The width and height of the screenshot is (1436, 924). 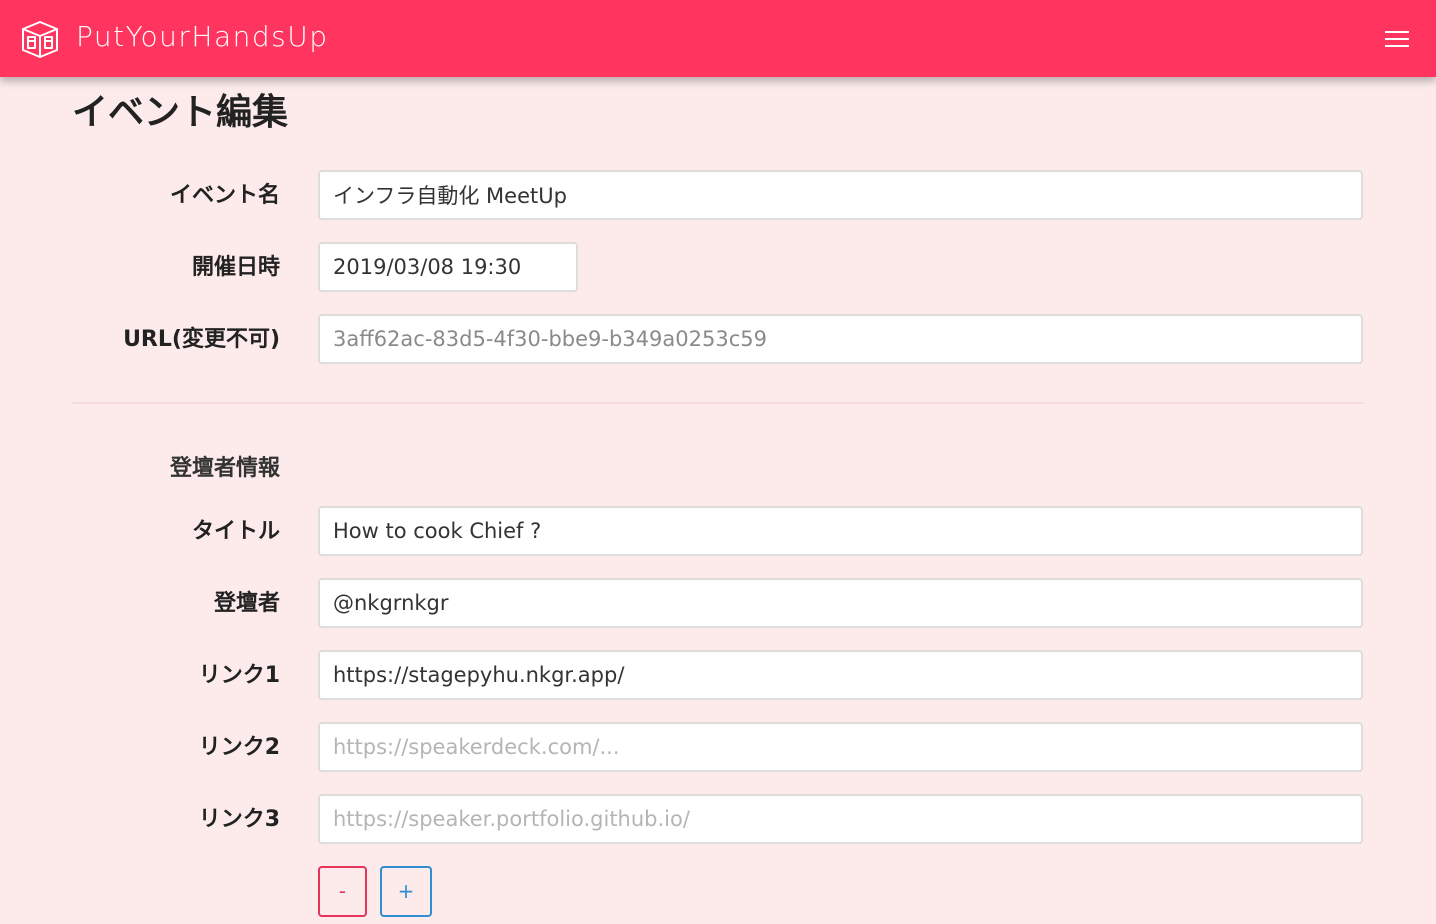 What do you see at coordinates (840, 531) in the screenshot?
I see `speaker-title-input` at bounding box center [840, 531].